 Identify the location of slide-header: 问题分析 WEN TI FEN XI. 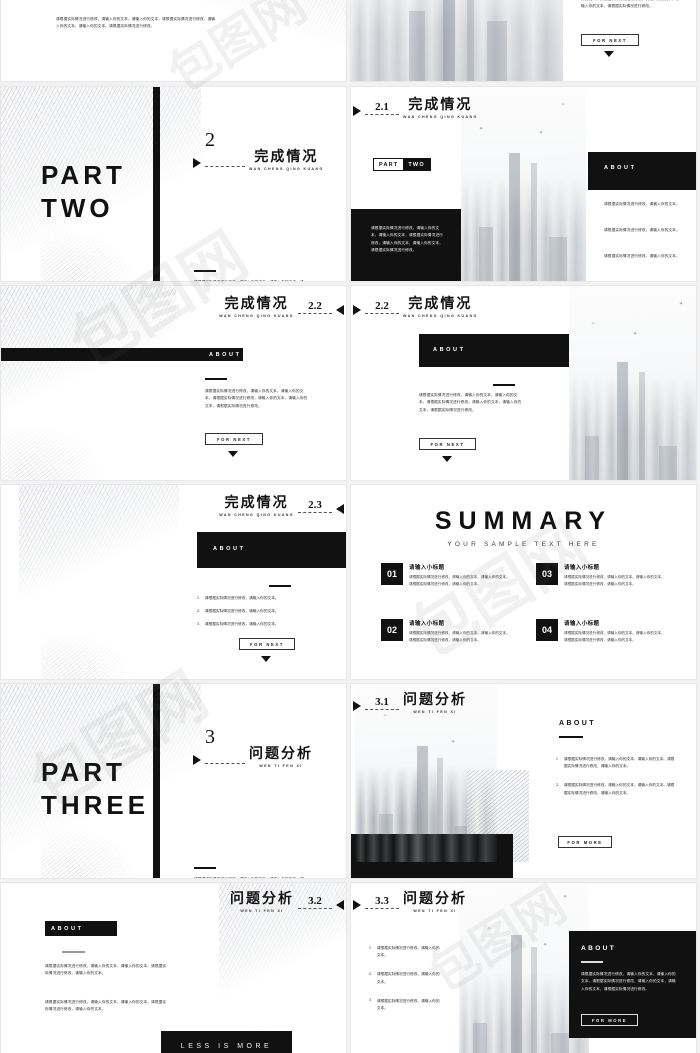
(253, 757).